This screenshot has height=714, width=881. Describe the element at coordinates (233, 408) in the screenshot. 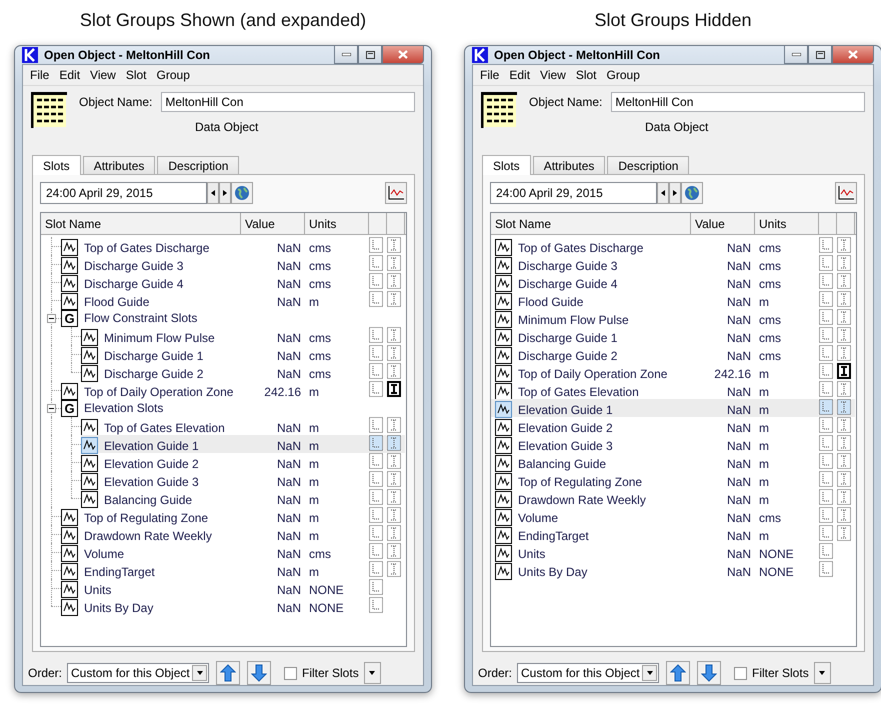

I see `slot-row: G Elevation Slots` at that location.